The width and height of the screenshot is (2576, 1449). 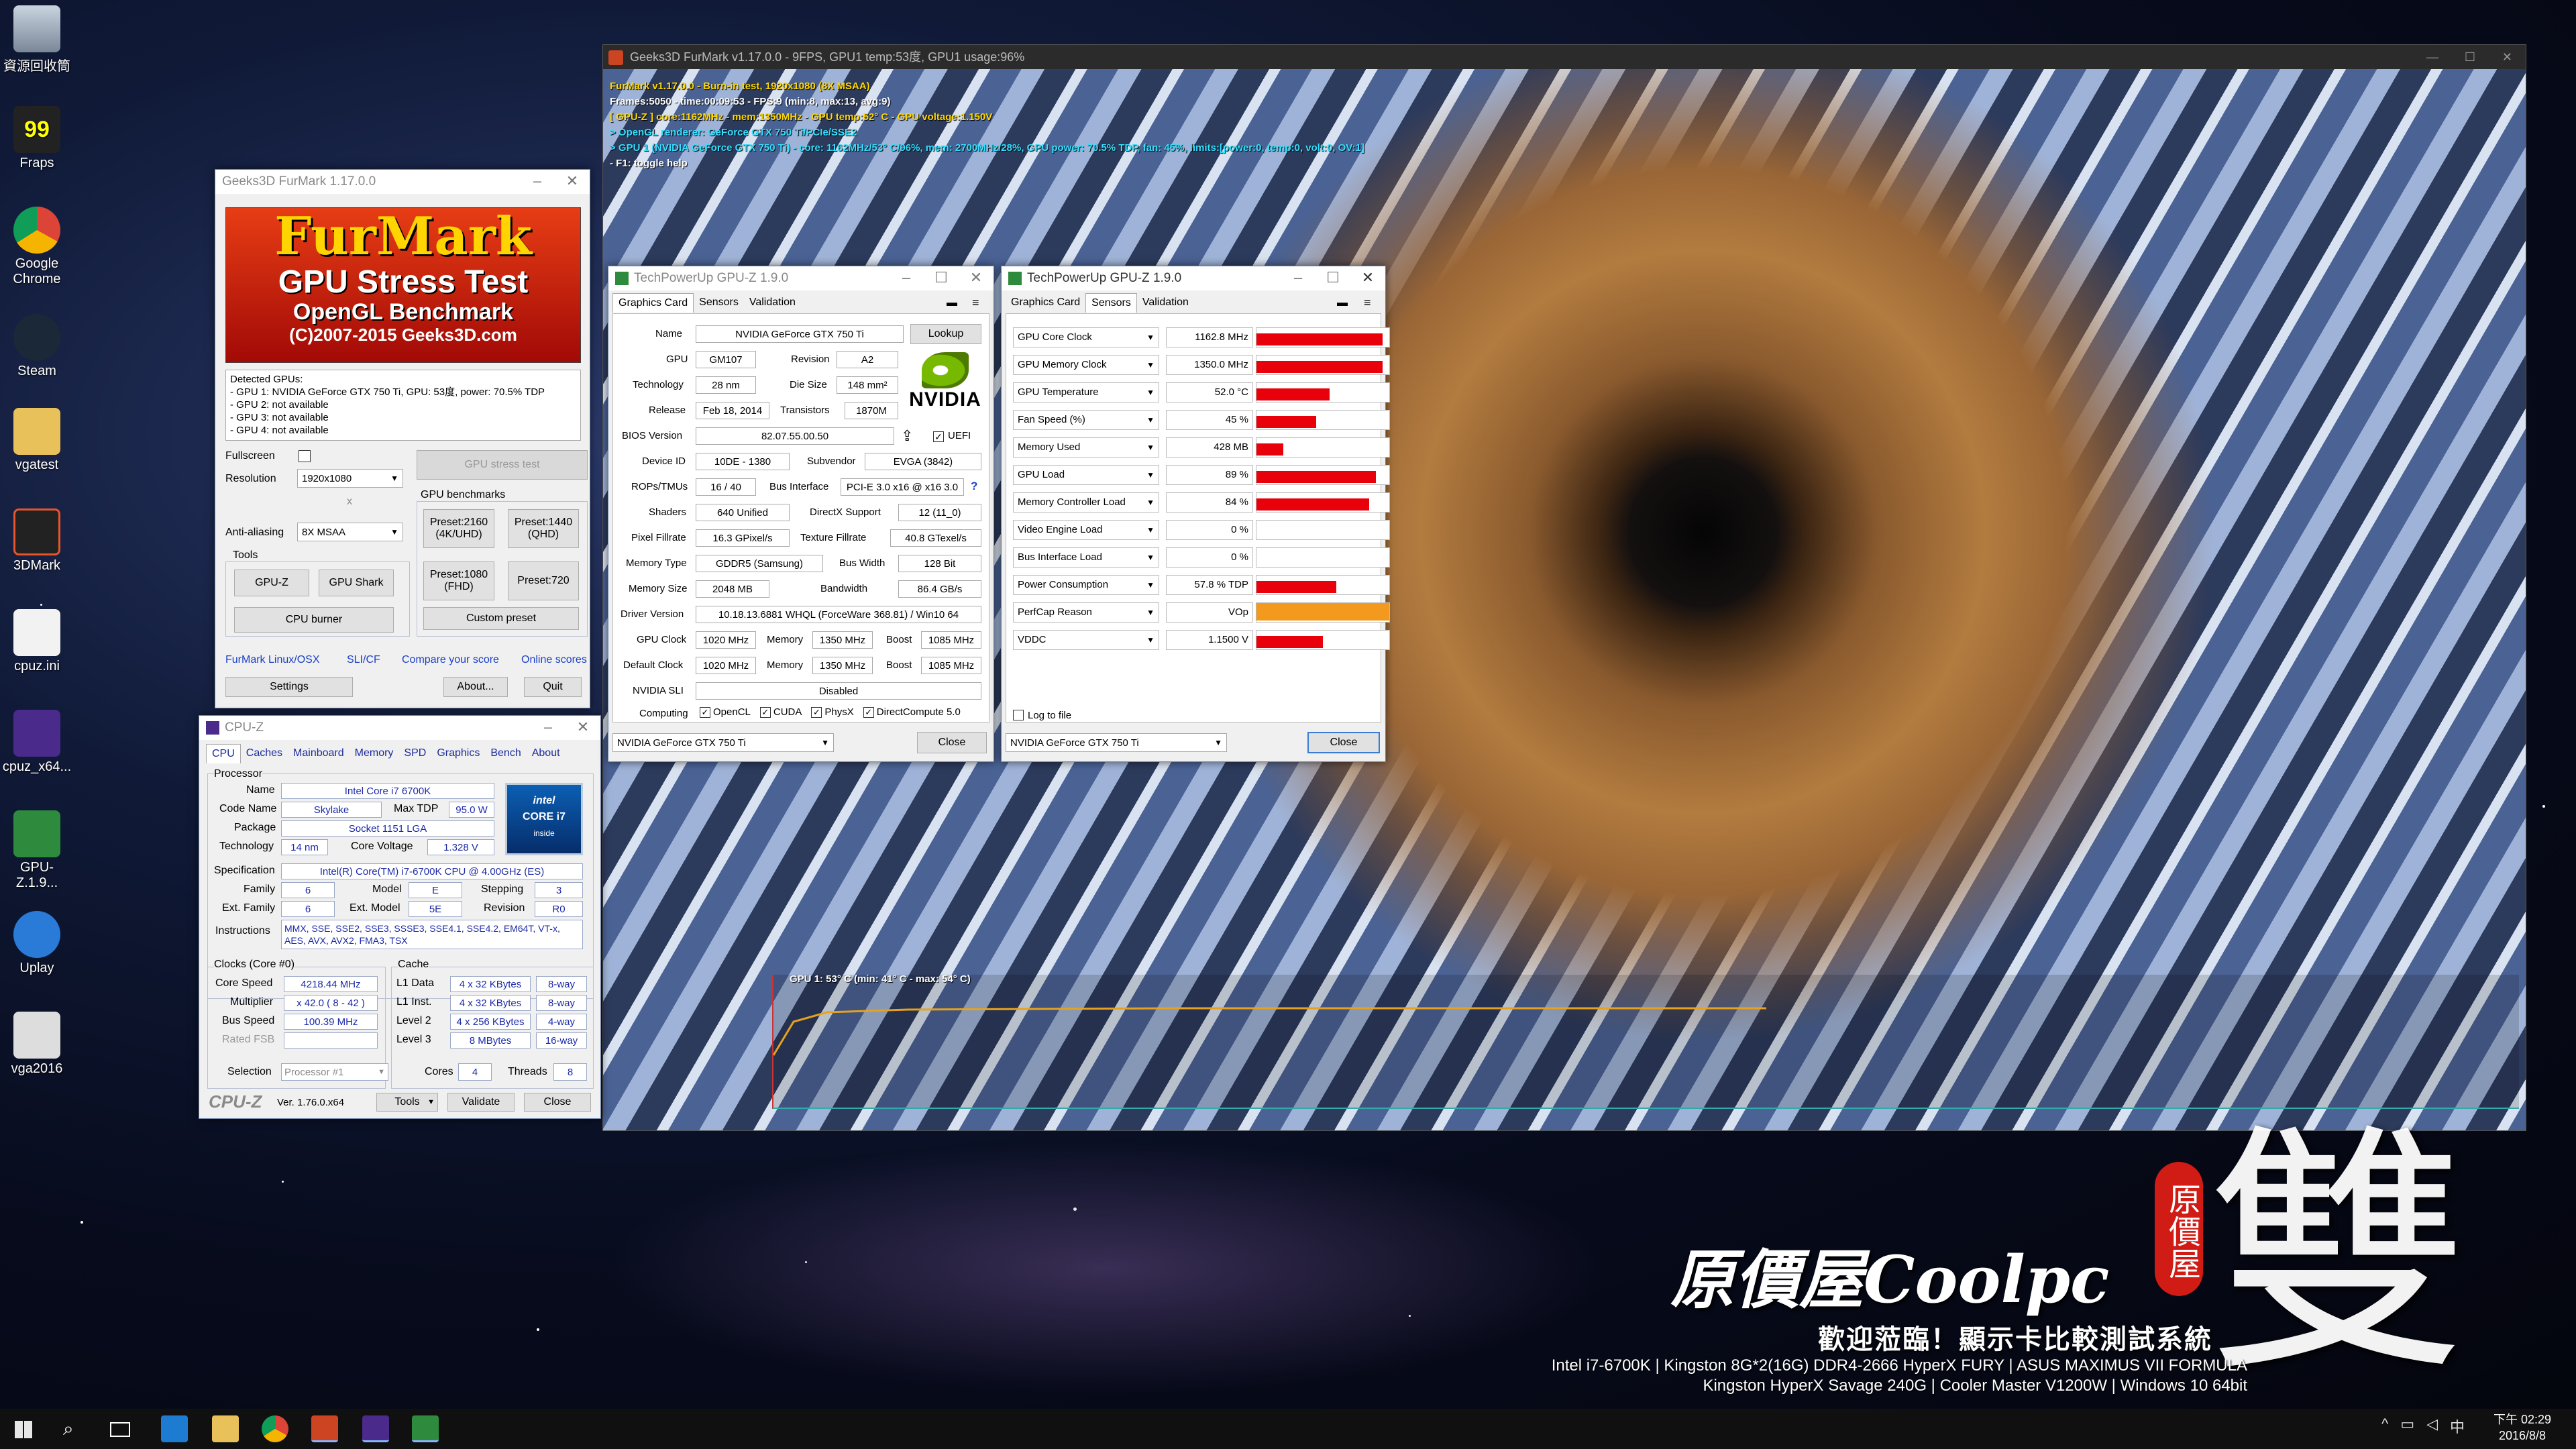 What do you see at coordinates (37, 541) in the screenshot?
I see `3dmark-icon: 3DMark` at bounding box center [37, 541].